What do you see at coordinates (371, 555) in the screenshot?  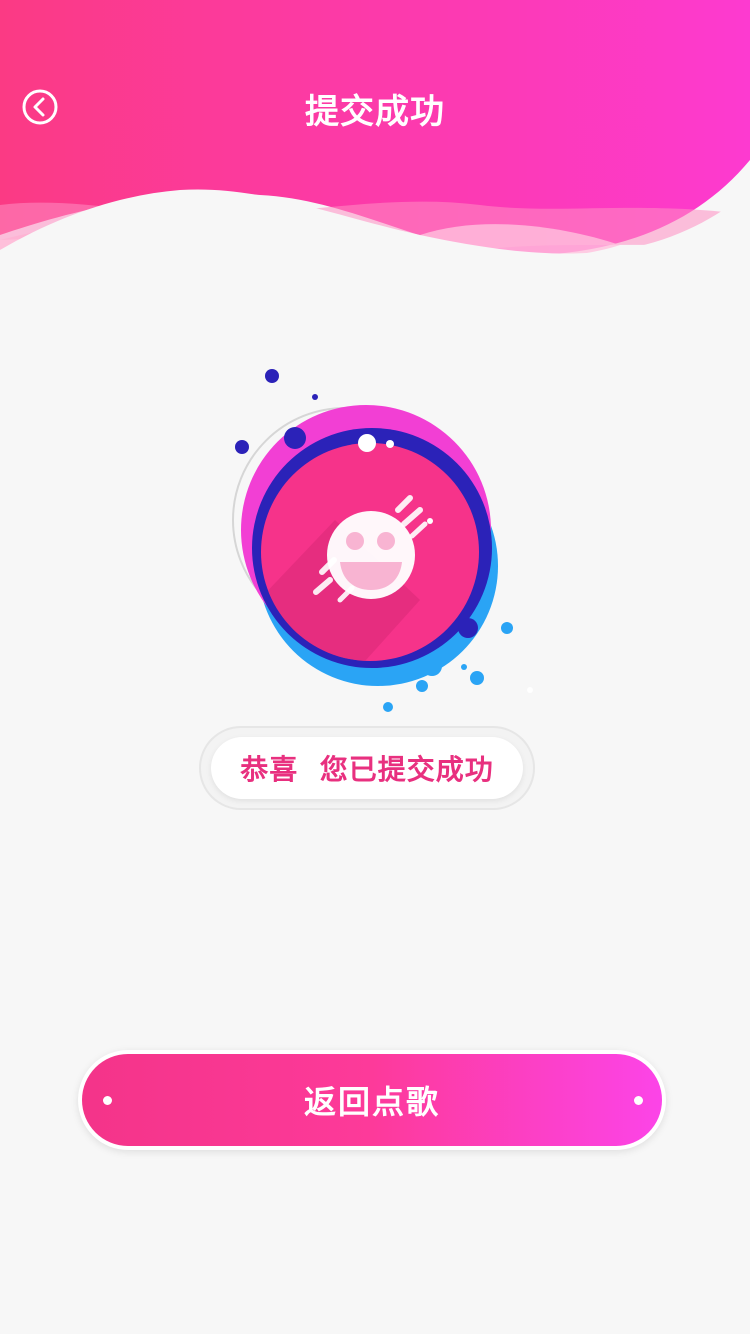 I see `laughing-face-icon` at bounding box center [371, 555].